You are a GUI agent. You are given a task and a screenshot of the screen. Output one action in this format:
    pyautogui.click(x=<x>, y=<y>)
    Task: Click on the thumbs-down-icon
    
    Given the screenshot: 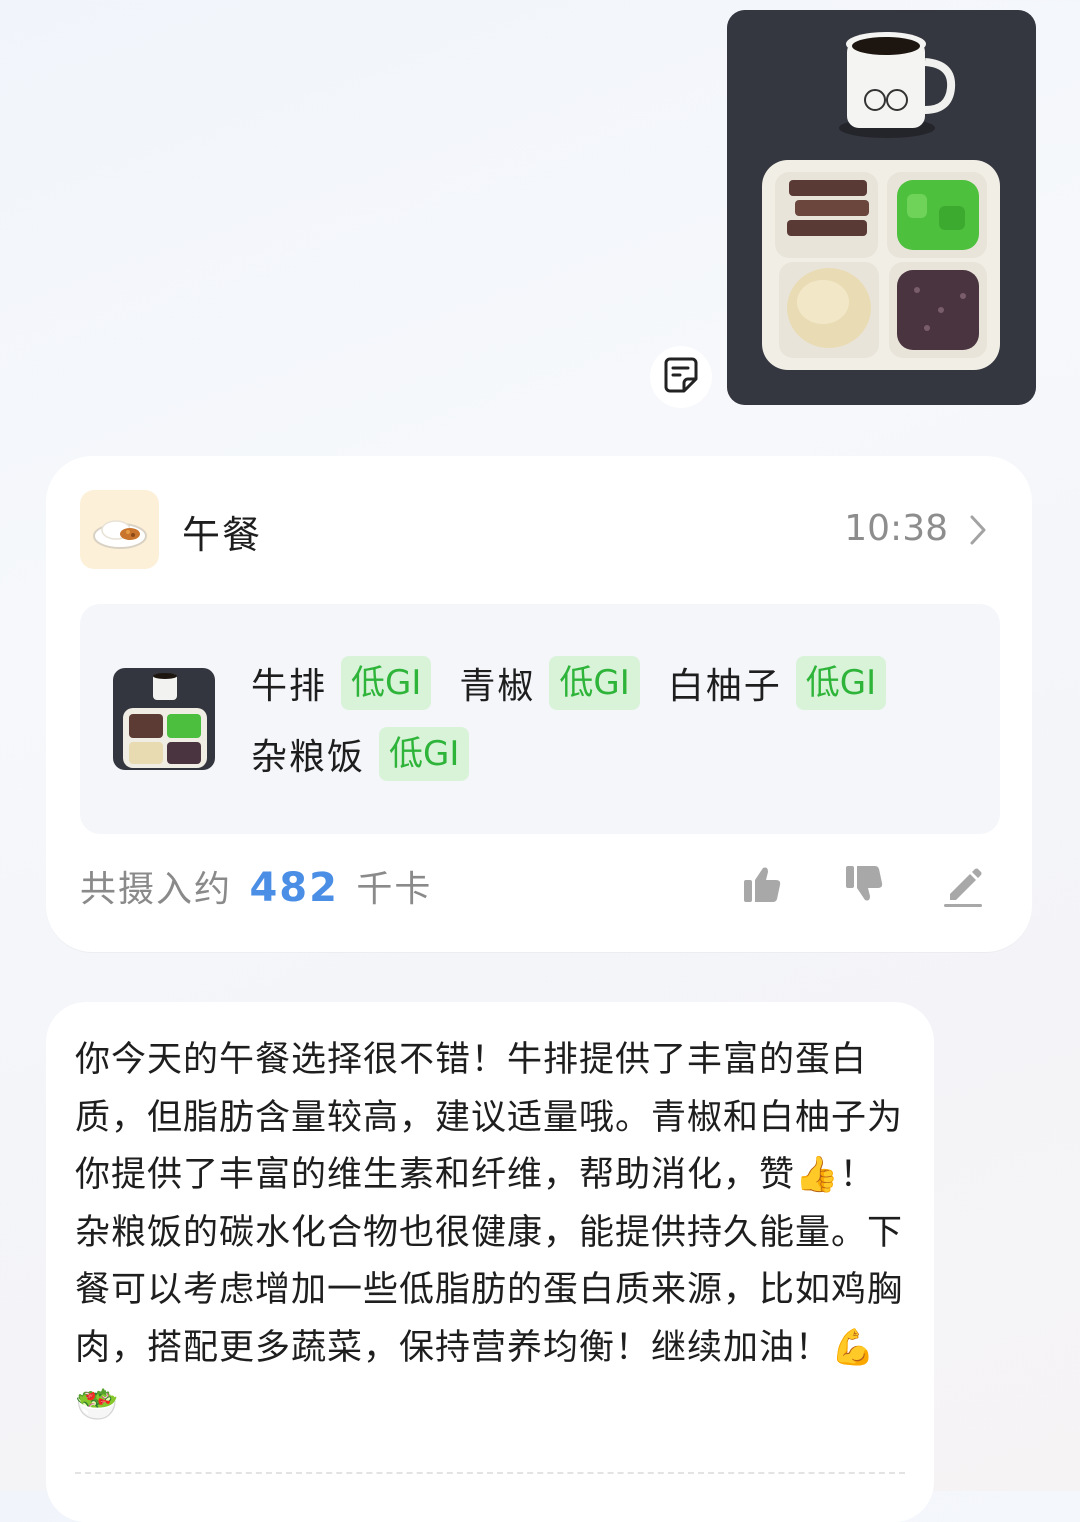 What is the action you would take?
    pyautogui.click(x=864, y=886)
    